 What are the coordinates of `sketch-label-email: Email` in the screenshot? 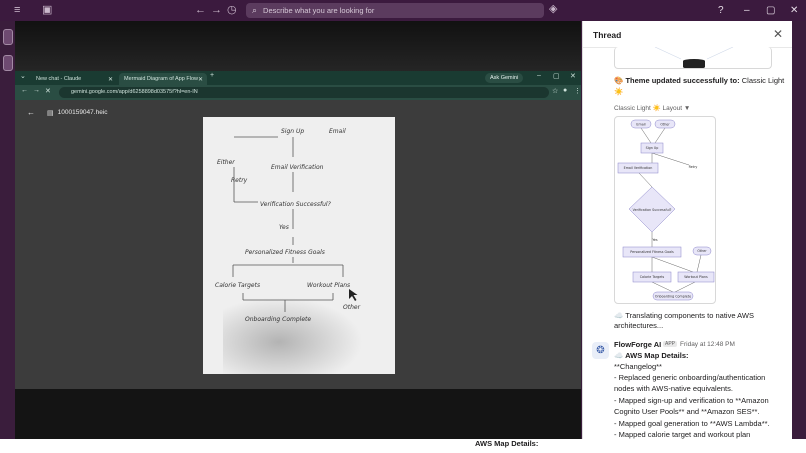 It's located at (337, 131).